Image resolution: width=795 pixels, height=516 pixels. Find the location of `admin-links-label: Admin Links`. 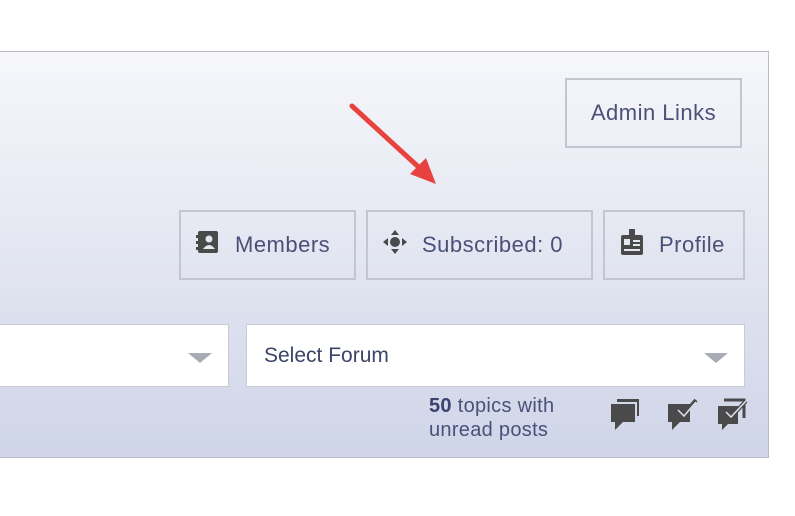

admin-links-label: Admin Links is located at coordinates (653, 112).